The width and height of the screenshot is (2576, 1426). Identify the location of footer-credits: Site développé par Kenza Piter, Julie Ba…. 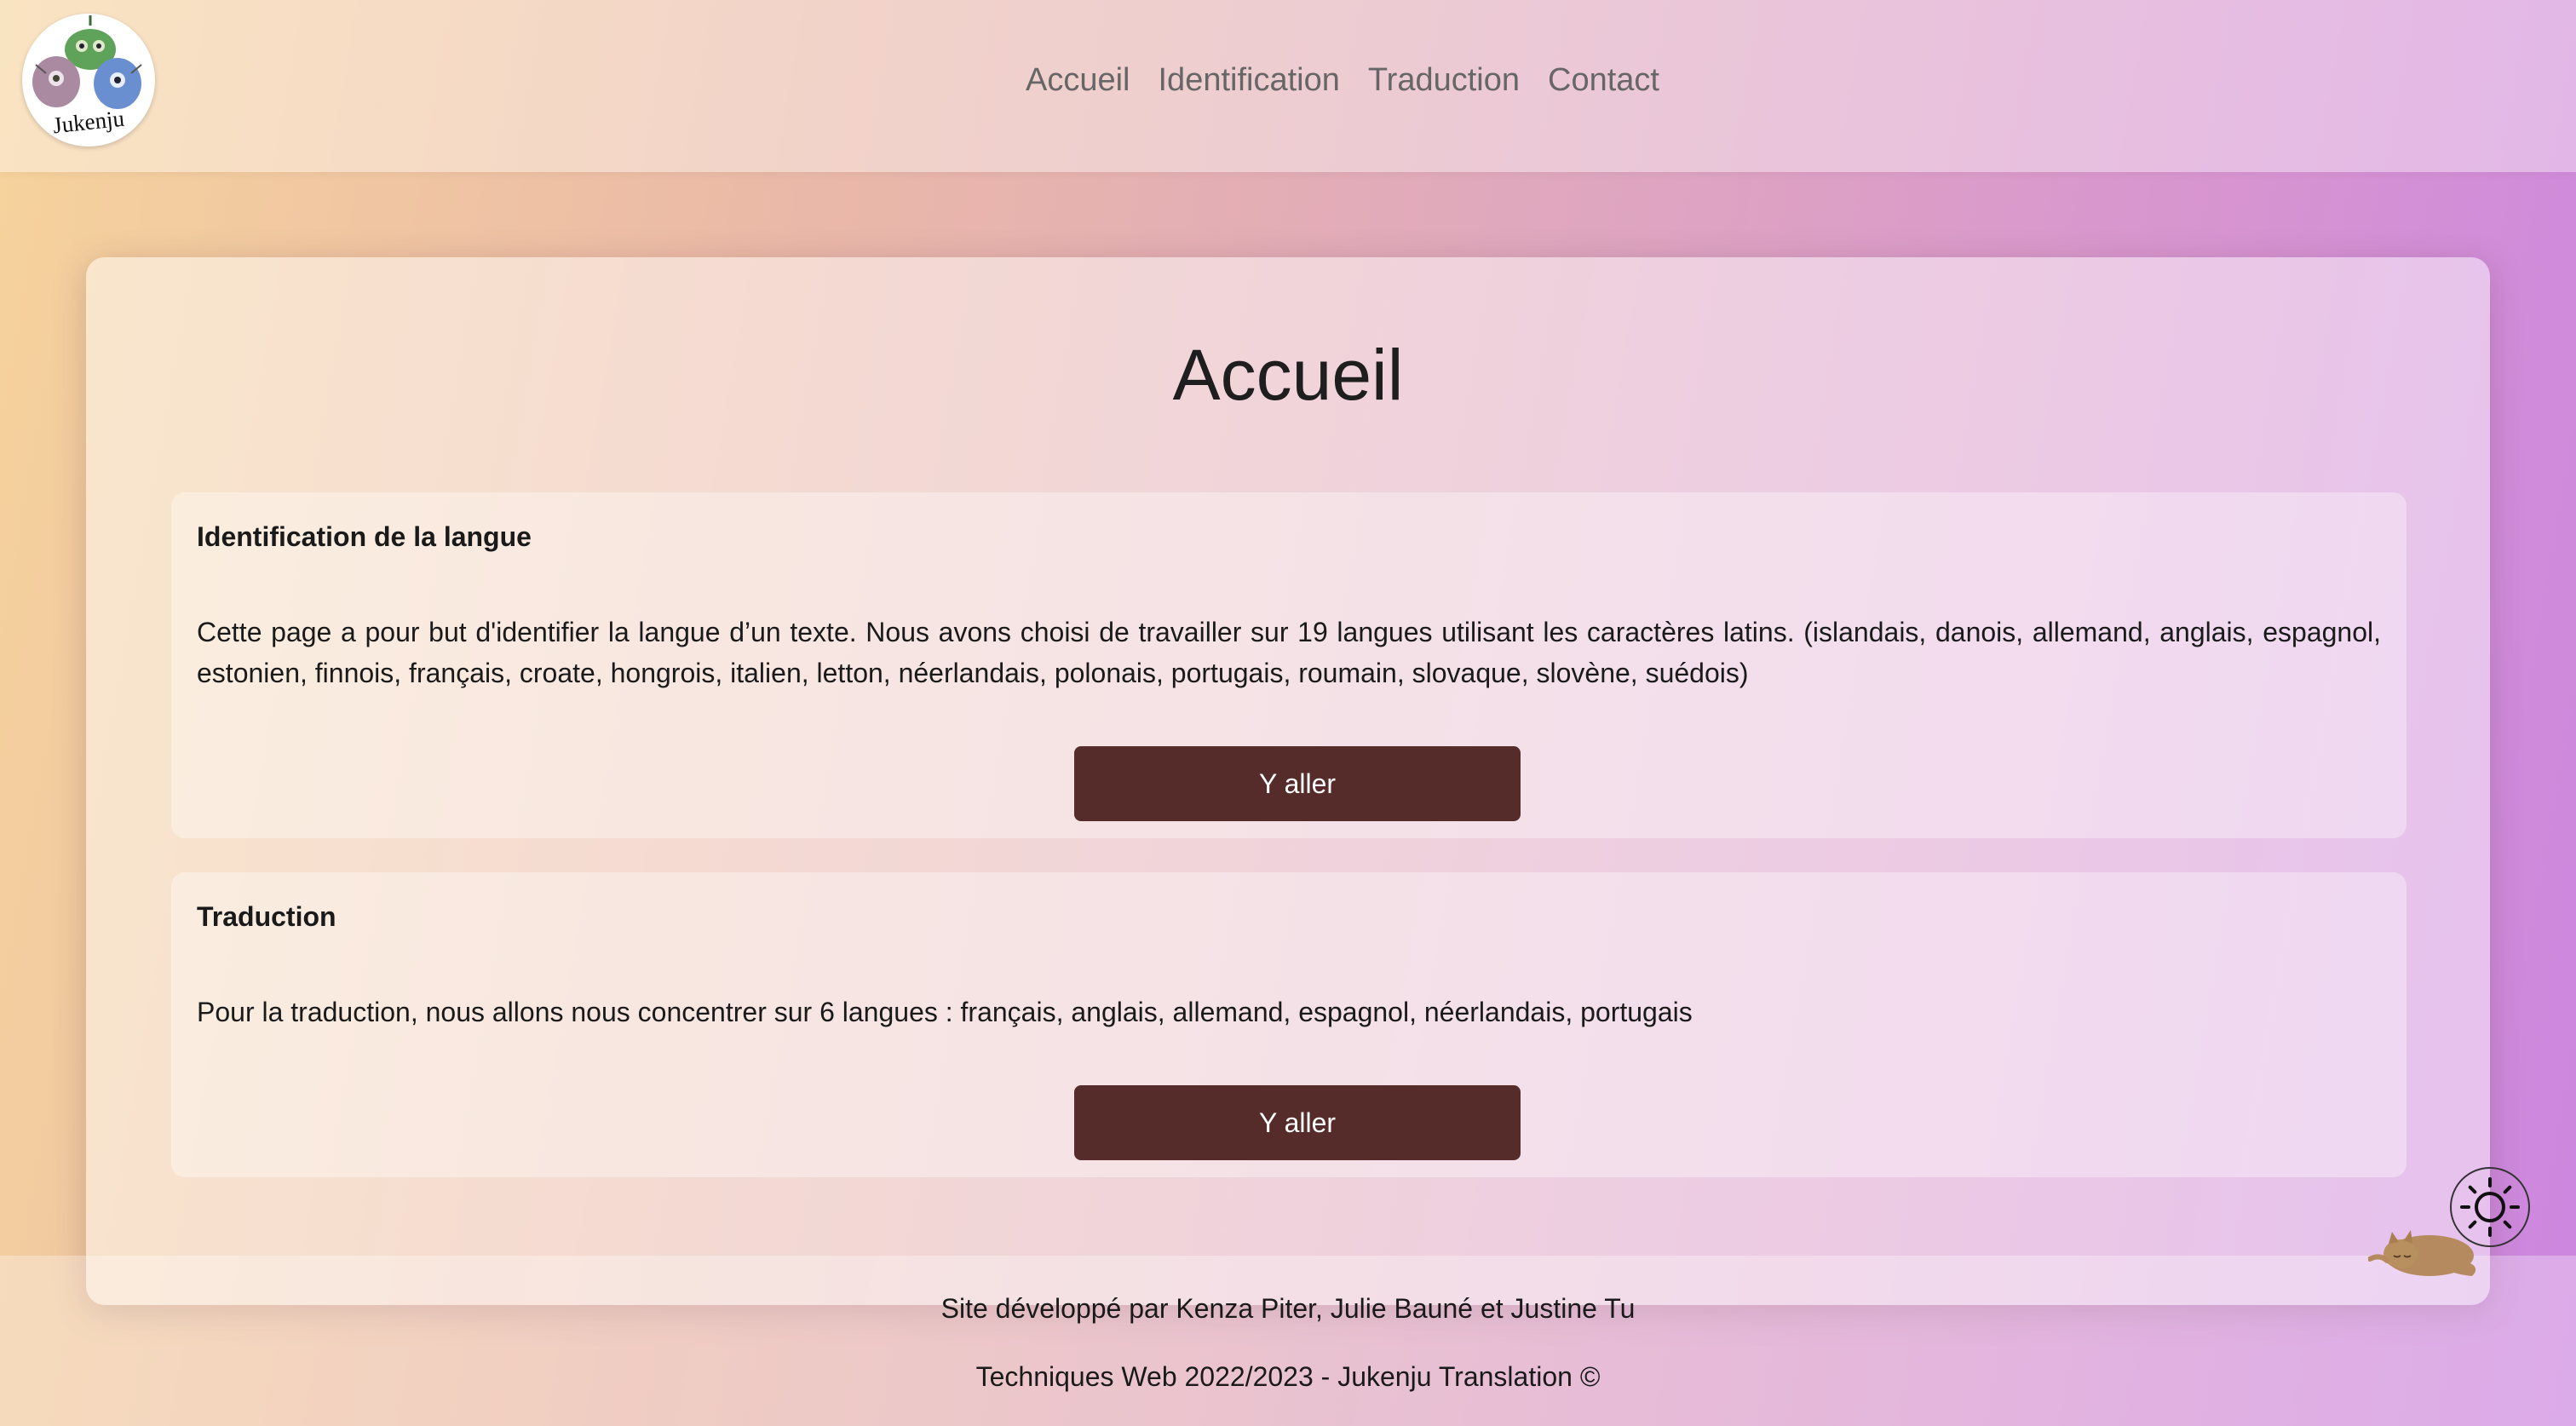
(1288, 1309).